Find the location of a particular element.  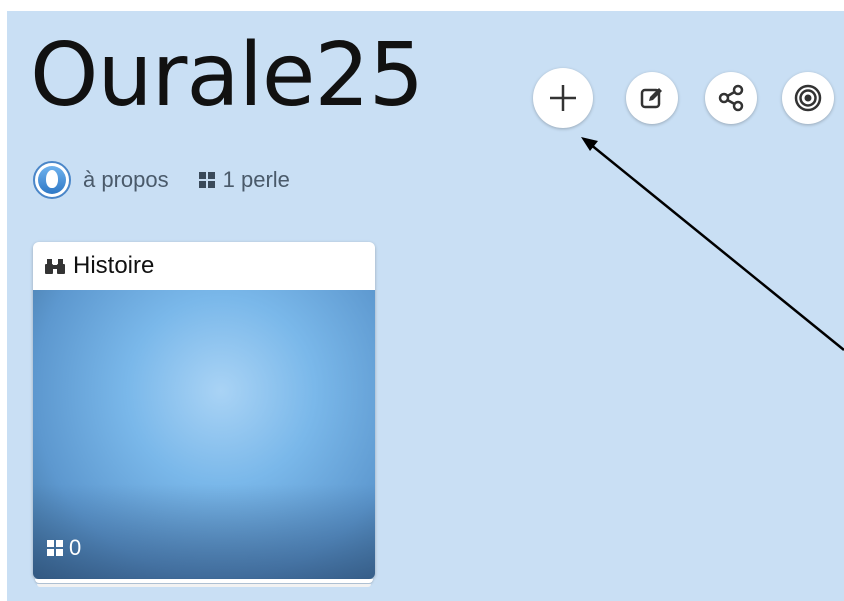

edit-button is located at coordinates (652, 98).